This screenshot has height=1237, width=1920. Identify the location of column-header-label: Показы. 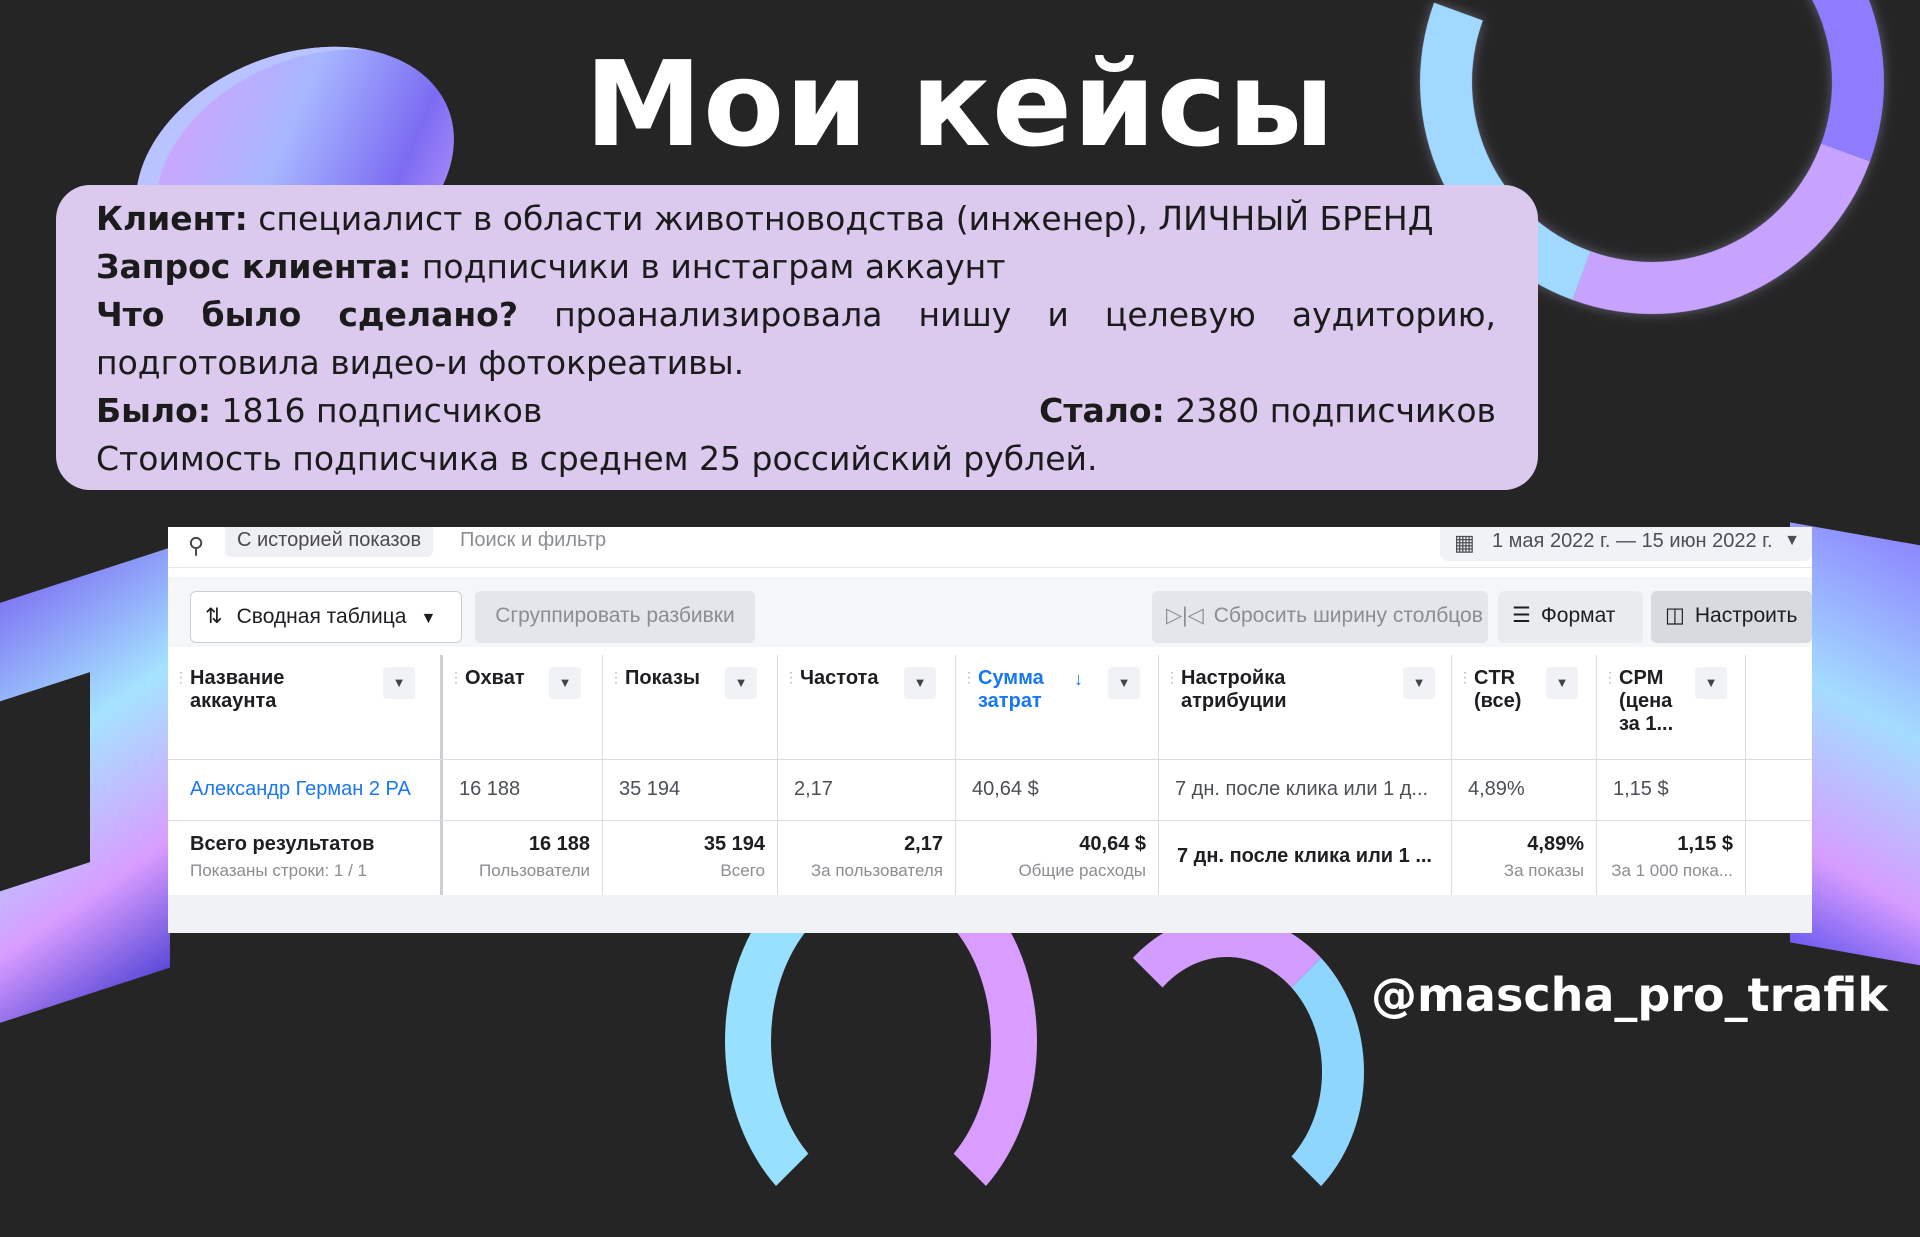
(662, 678).